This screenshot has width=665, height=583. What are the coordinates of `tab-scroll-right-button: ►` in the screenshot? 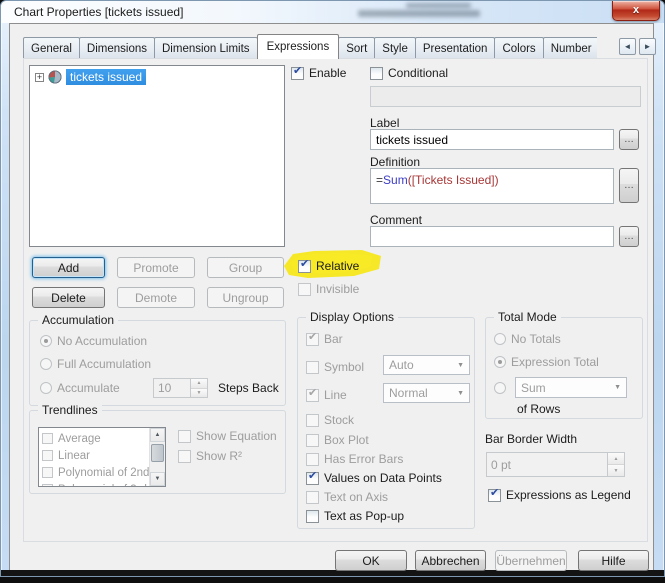 It's located at (647, 46).